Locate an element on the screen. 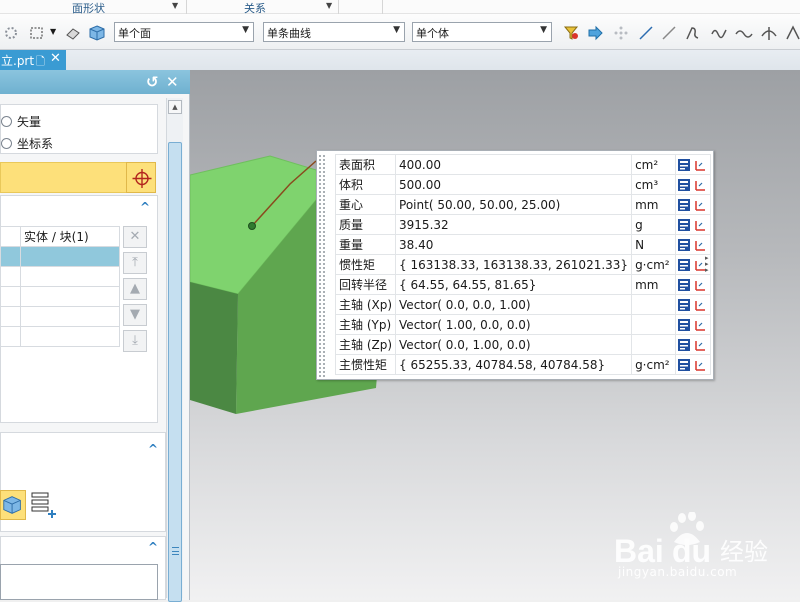  add-results-button is located at coordinates (45, 505).